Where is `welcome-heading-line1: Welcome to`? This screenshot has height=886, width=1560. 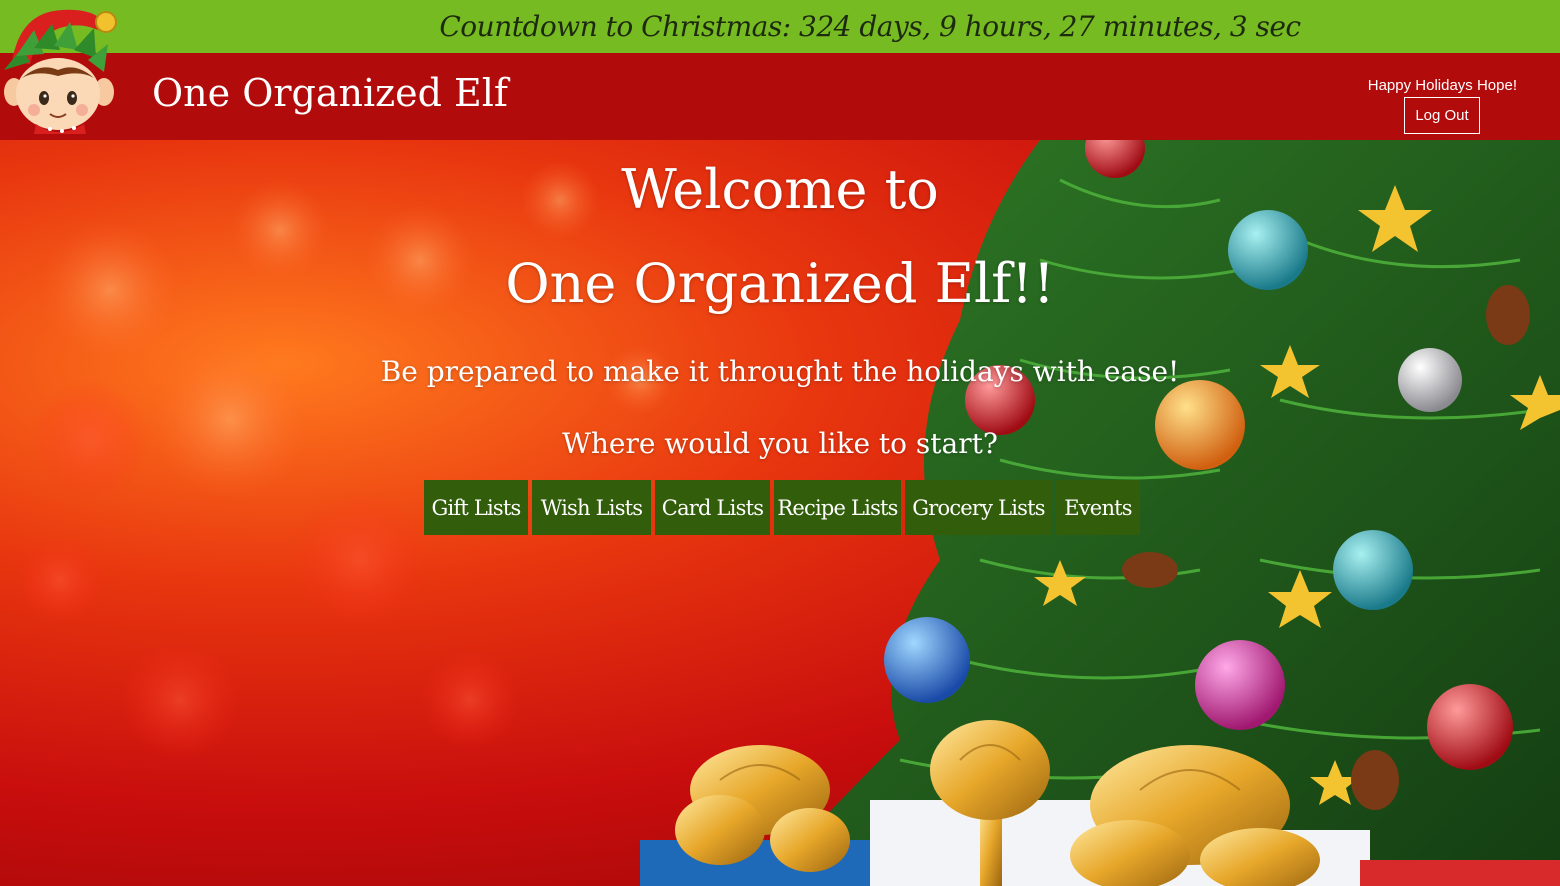 welcome-heading-line1: Welcome to is located at coordinates (780, 189).